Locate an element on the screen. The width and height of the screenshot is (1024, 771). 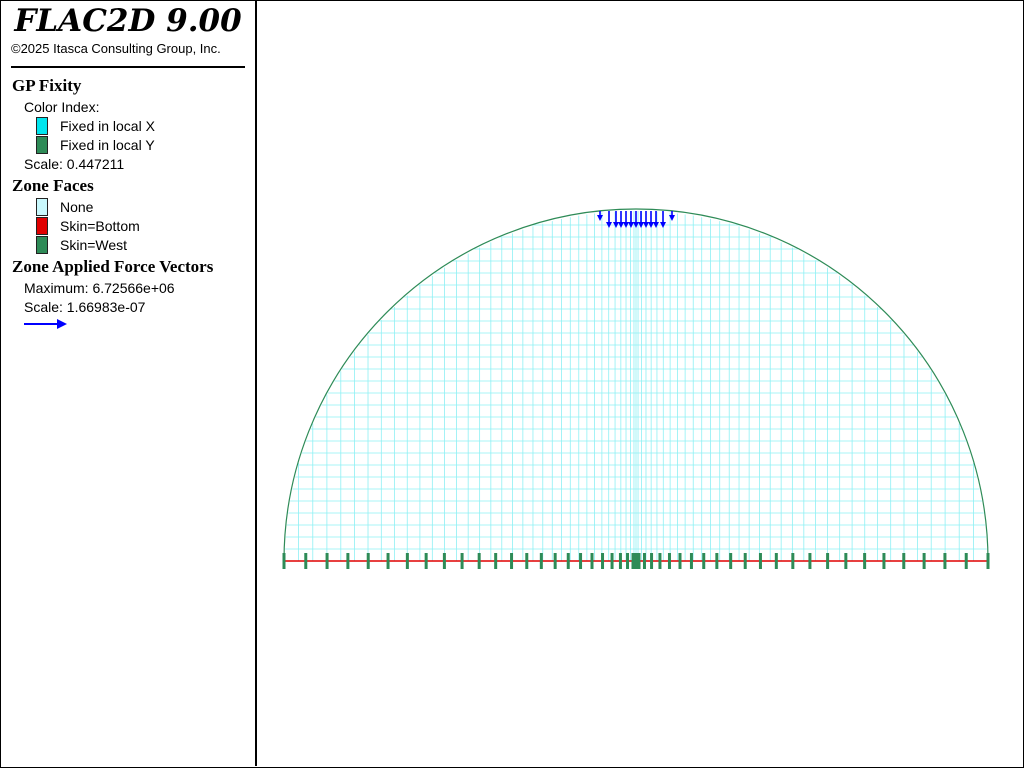
copyright-text: ©2025 Itasca Consulting Group, Inc. is located at coordinates (116, 48).